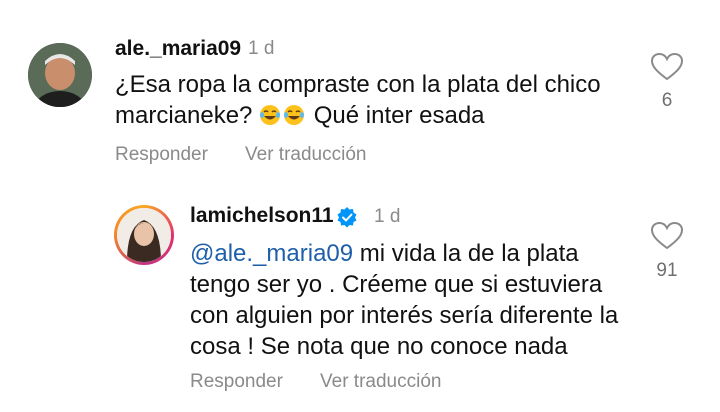 The image size is (720, 412). I want to click on comment-text-line: tengo ser yo . Créeme que si estuviera, so click(396, 284).